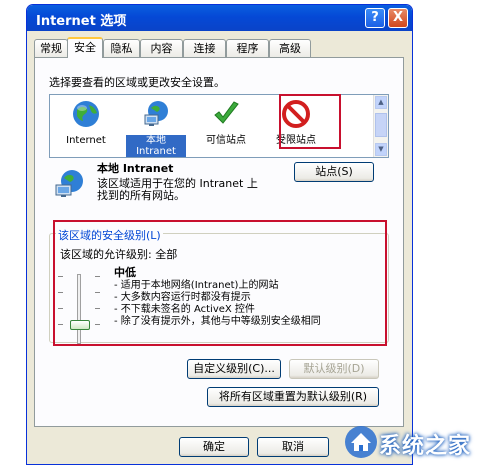  I want to click on zone-list-scrollbar: ▲ ▼, so click(380, 126).